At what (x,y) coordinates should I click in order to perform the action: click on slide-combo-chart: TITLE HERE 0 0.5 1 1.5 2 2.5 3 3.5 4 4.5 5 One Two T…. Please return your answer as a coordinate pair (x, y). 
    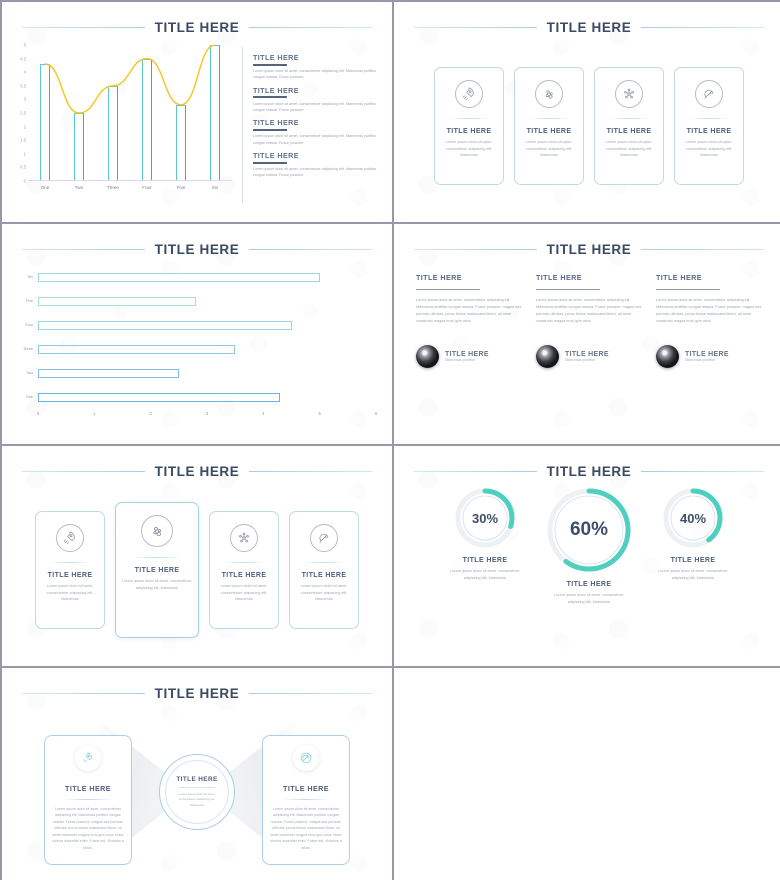
    Looking at the image, I should click on (197, 112).